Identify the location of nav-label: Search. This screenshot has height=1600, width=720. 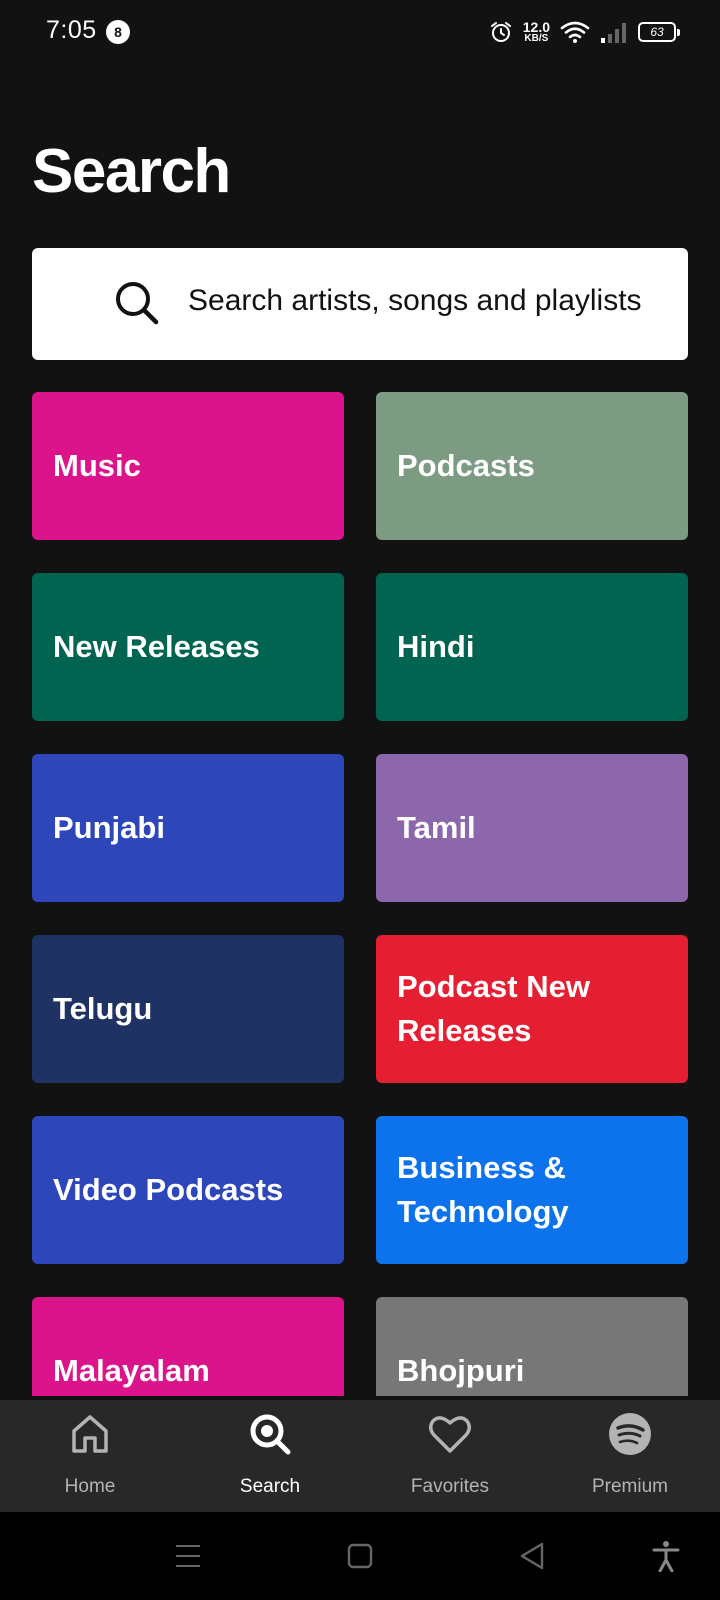
(270, 1486).